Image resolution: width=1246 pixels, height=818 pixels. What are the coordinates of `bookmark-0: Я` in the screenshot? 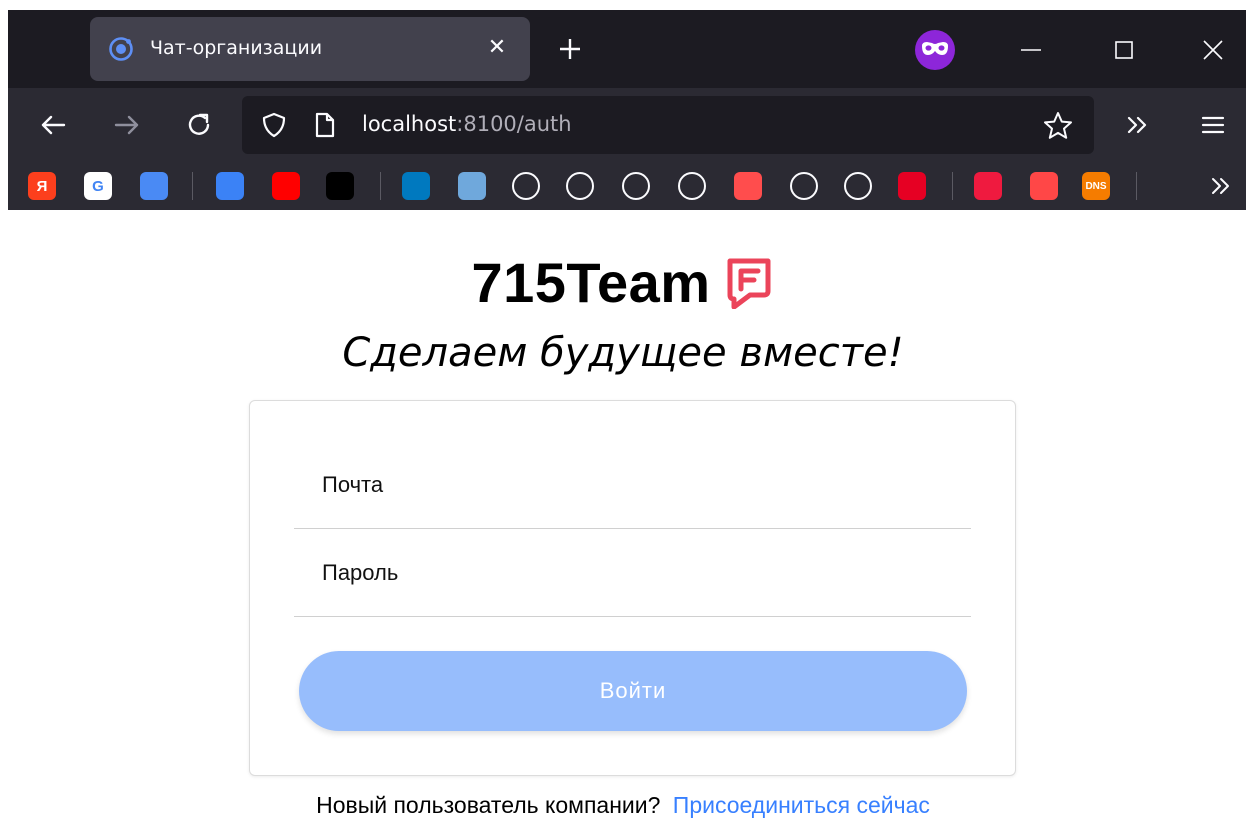 It's located at (42, 186).